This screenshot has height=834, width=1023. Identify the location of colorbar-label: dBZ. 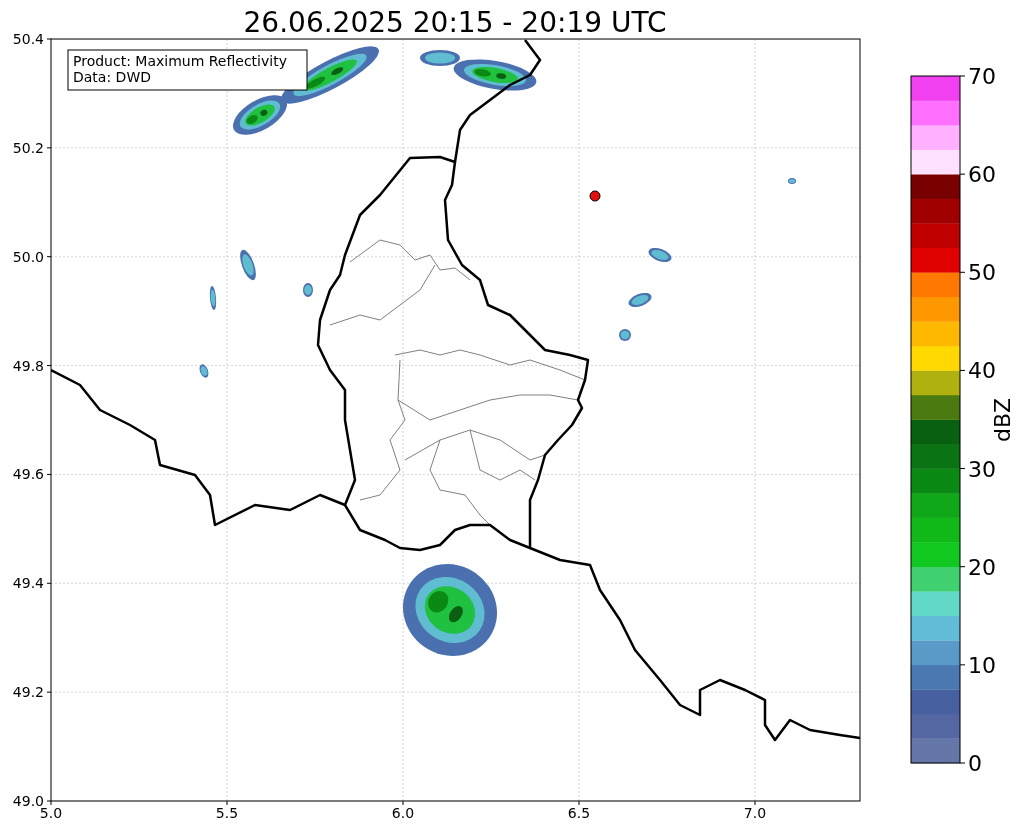
(1002, 420).